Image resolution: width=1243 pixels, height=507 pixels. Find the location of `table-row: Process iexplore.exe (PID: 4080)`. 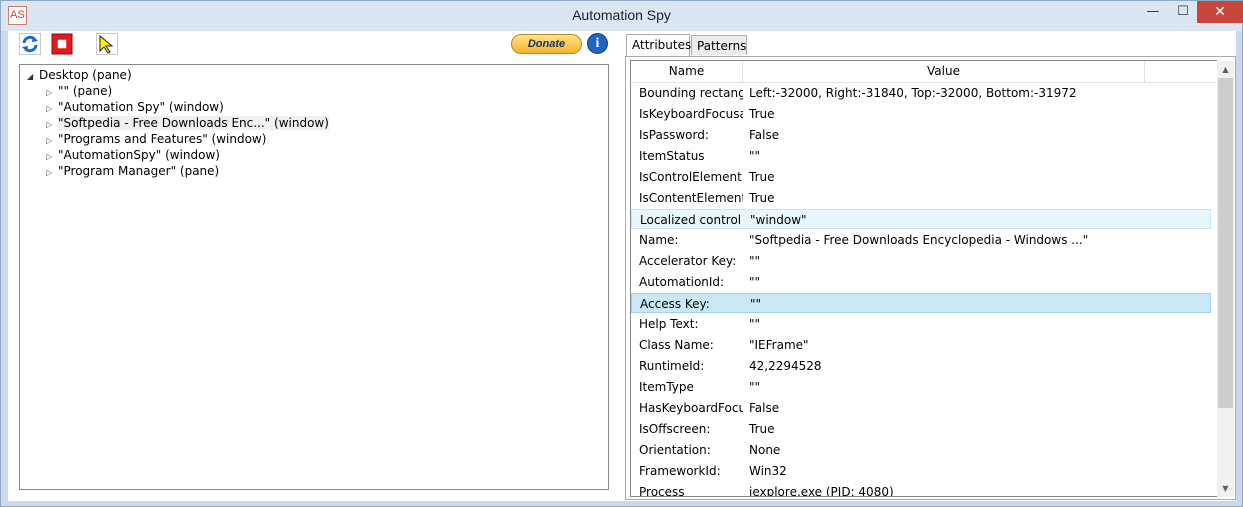

table-row: Process iexplore.exe (PID: 4080) is located at coordinates (921, 489).